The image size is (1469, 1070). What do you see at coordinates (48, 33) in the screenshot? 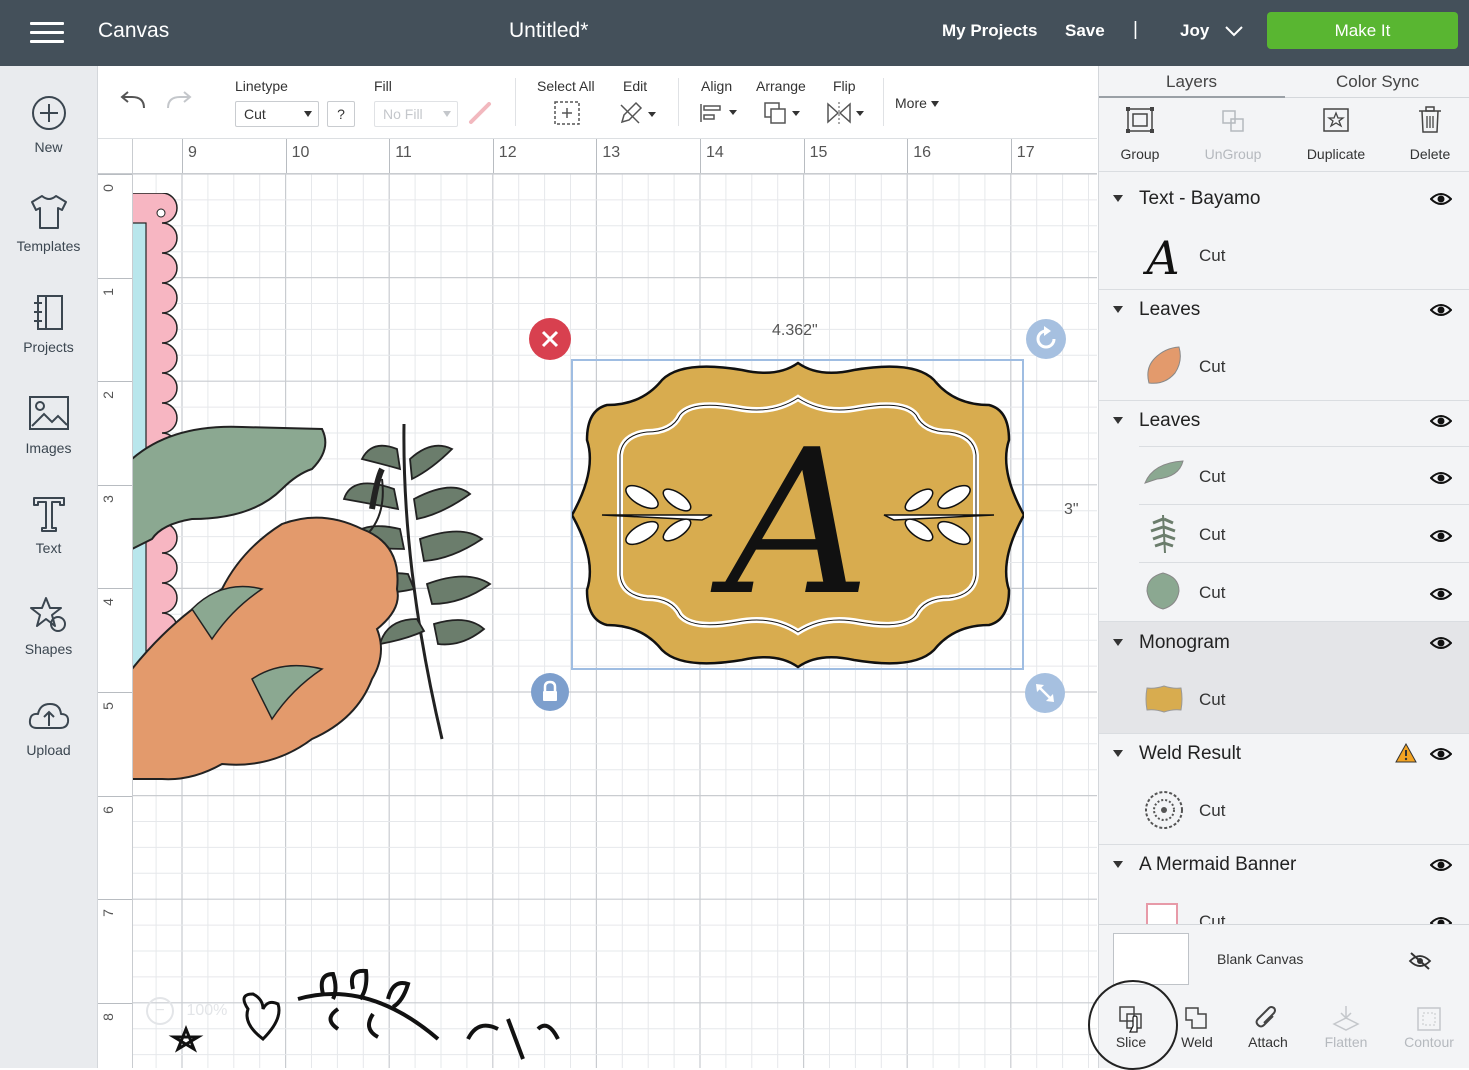
I see `menu-icon` at bounding box center [48, 33].